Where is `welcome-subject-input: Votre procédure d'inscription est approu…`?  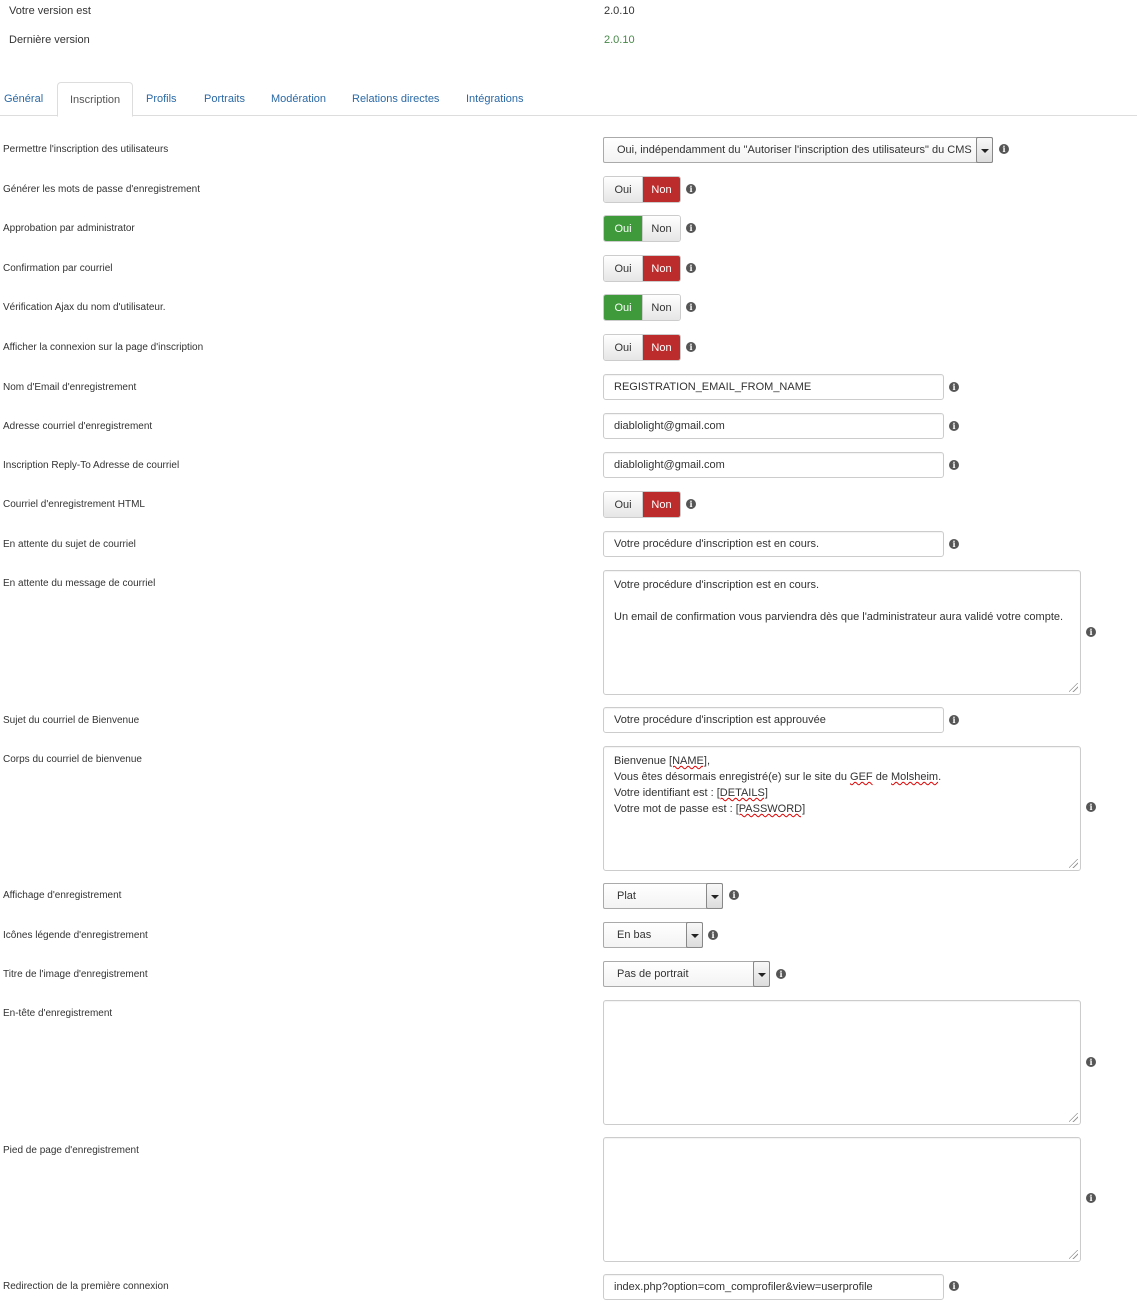
welcome-subject-input: Votre procédure d'inscription est approu… is located at coordinates (773, 720).